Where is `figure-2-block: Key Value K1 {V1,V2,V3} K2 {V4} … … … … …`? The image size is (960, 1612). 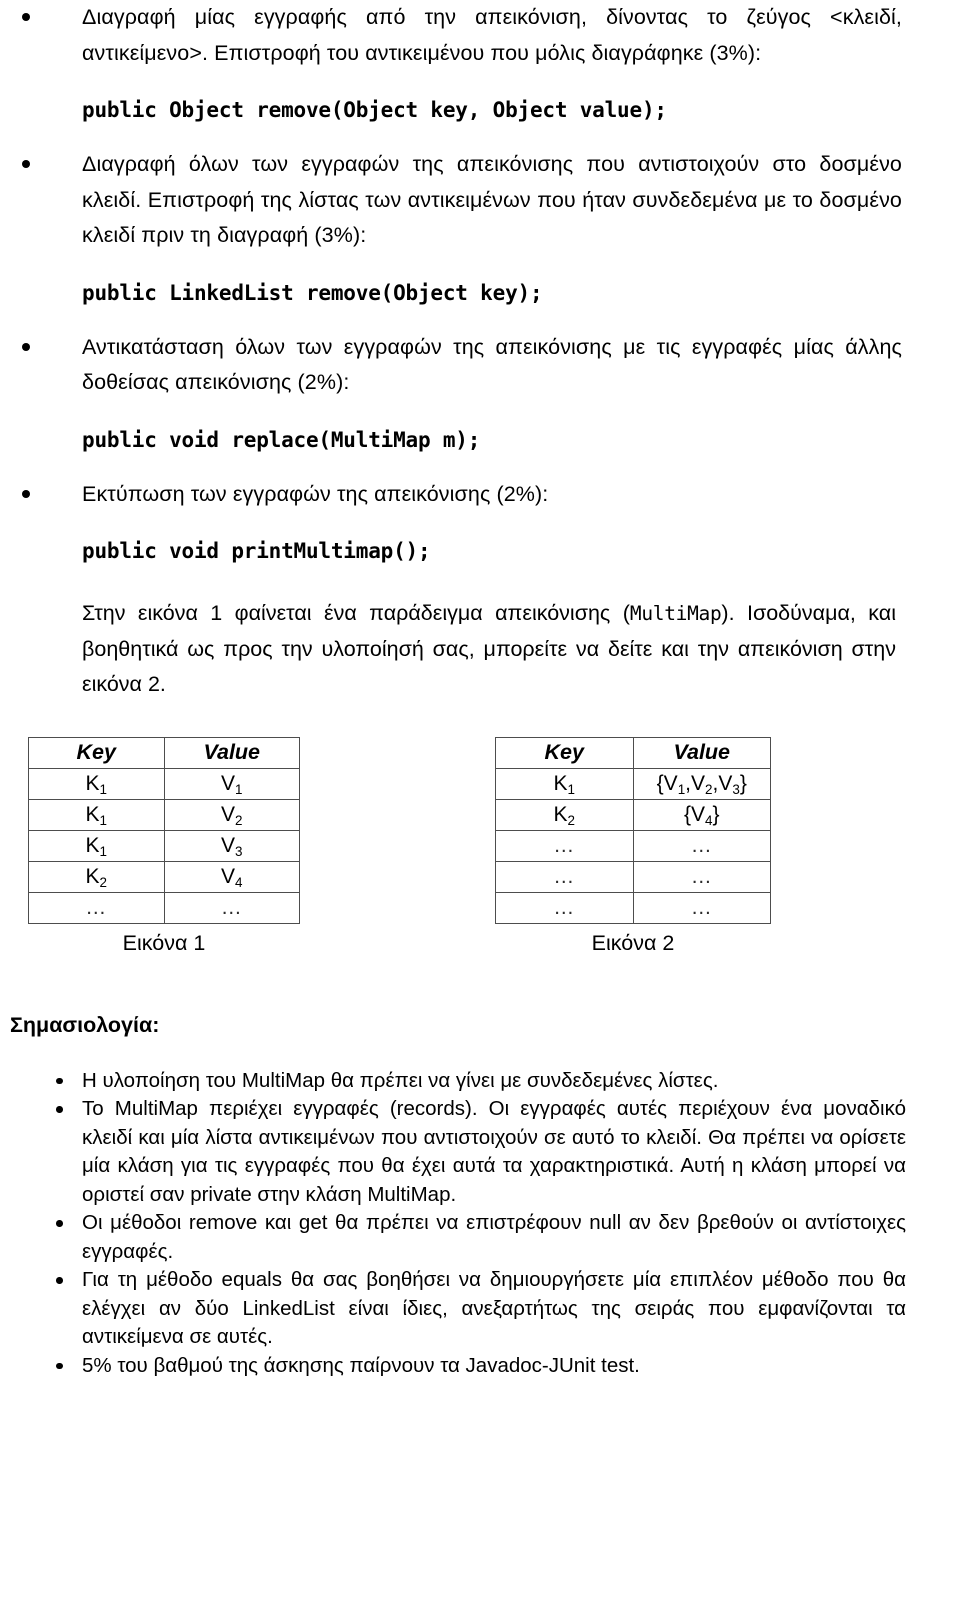
figure-2-block: Key Value K1 {V1,V2,V3} K2 {V4} … … … … … is located at coordinates (633, 847).